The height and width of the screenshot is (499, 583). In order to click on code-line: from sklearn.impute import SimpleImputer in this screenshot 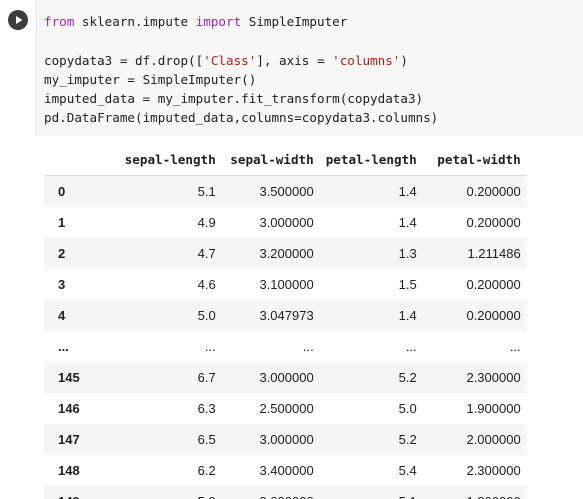, I will do `click(241, 21)`.